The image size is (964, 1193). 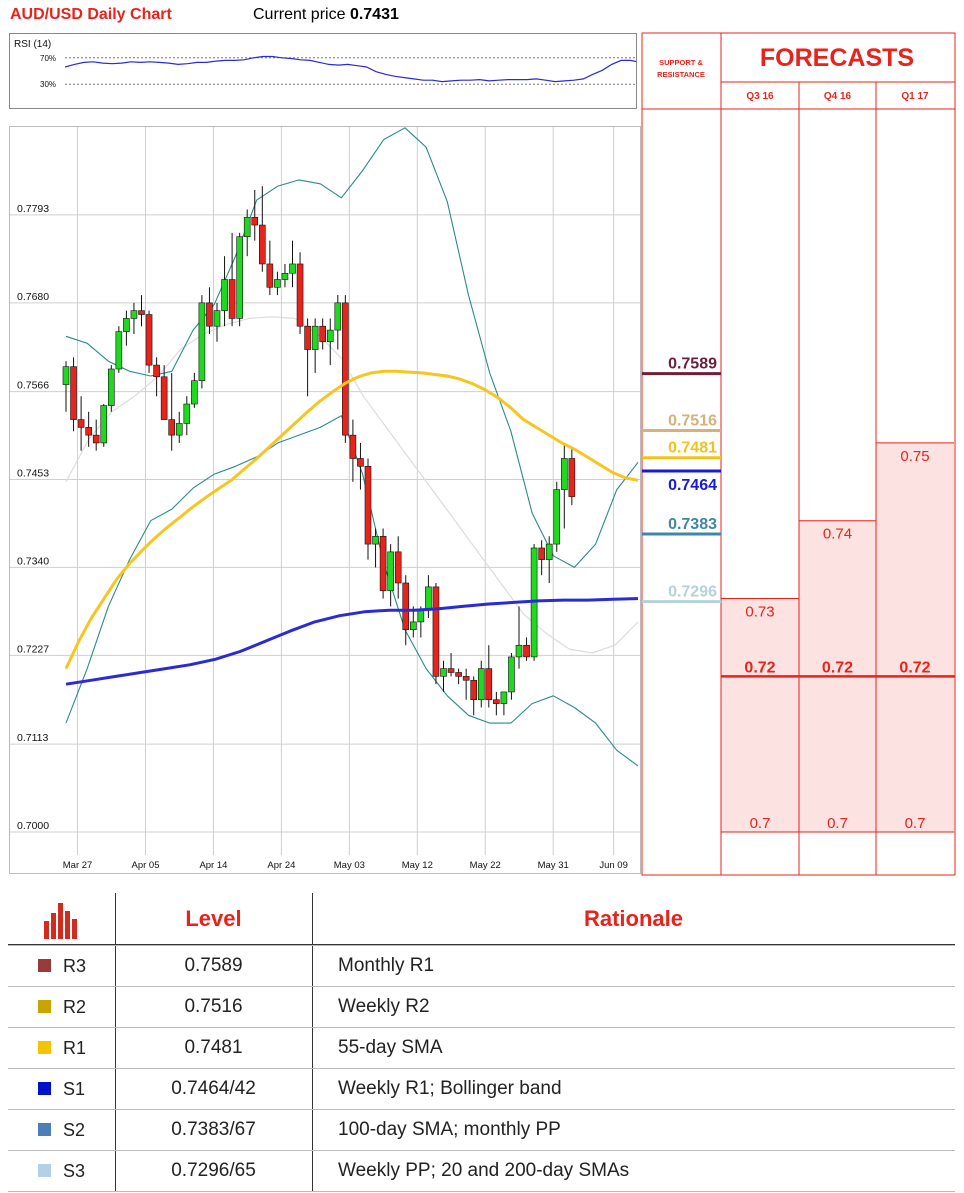 What do you see at coordinates (374, 14) in the screenshot?
I see `current-price-value: 0.7431` at bounding box center [374, 14].